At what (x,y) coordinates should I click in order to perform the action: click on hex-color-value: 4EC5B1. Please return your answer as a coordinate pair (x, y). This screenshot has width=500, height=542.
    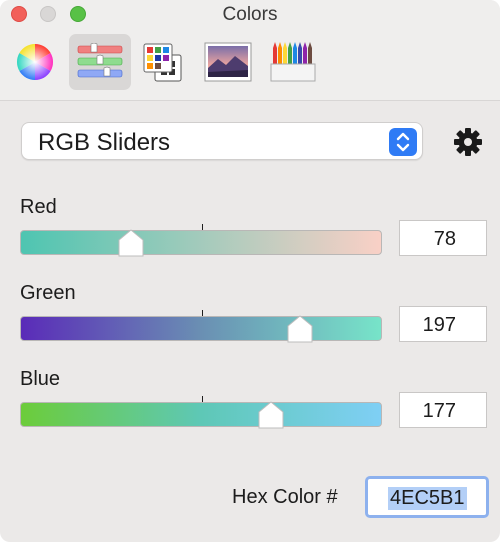
    Looking at the image, I should click on (427, 498).